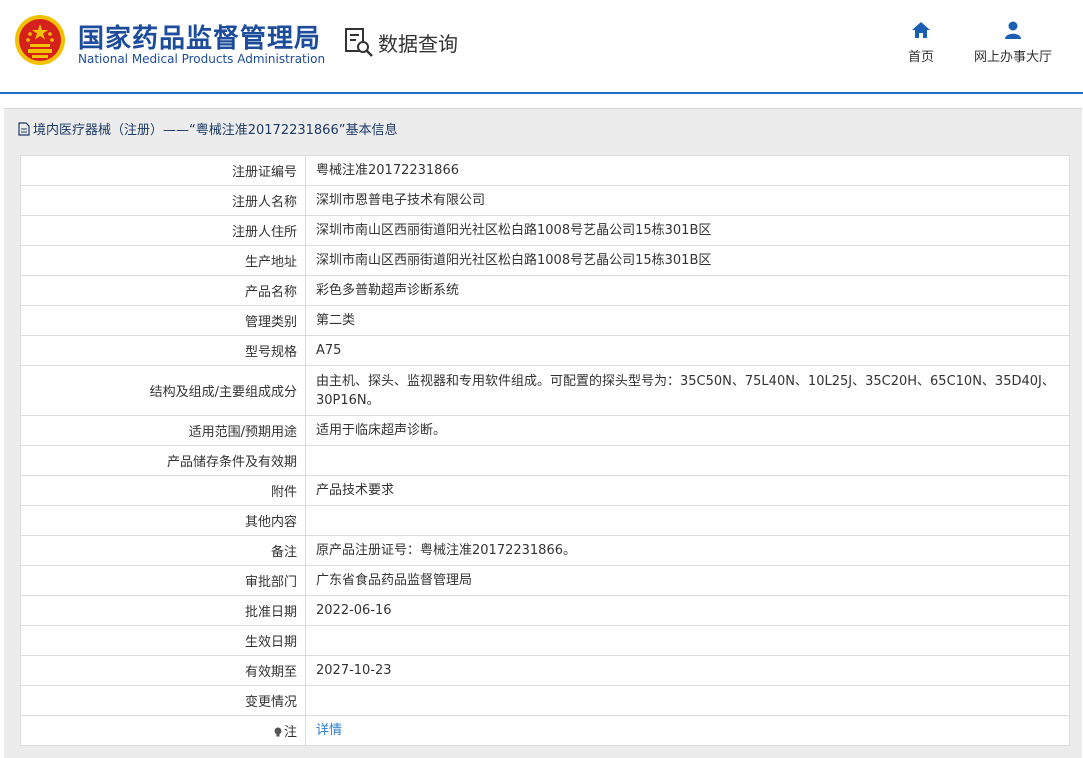  What do you see at coordinates (687, 200) in the screenshot?
I see `field-value: 深圳市恩普电子技术有限公司` at bounding box center [687, 200].